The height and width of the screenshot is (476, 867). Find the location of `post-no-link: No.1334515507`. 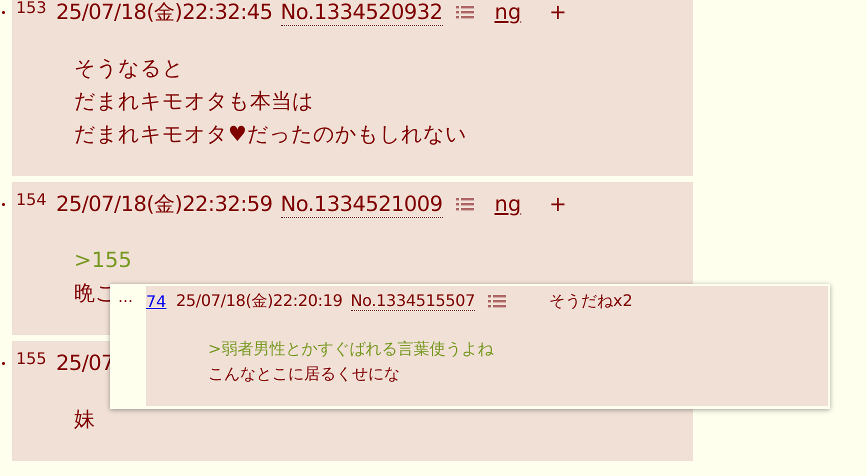

post-no-link: No.1334515507 is located at coordinates (412, 301).